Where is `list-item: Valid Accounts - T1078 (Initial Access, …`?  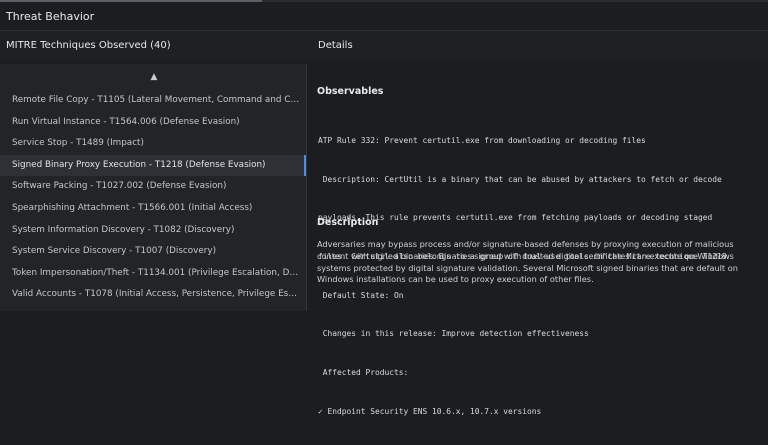
list-item: Valid Accounts - T1078 (Initial Access, … is located at coordinates (153, 295).